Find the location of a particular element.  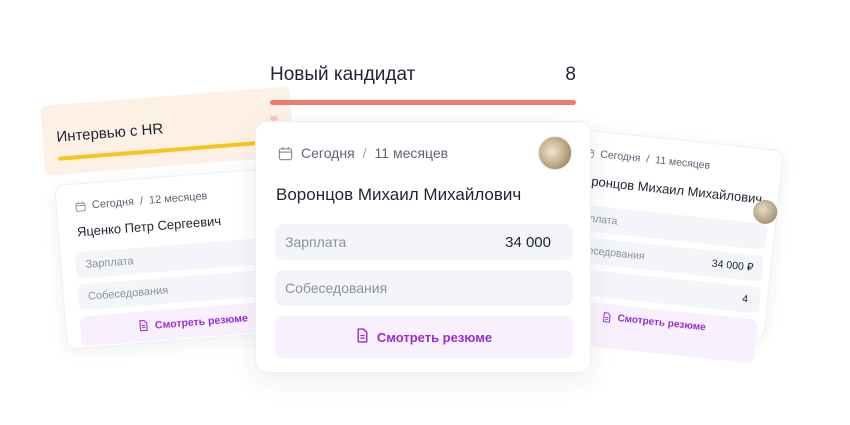

salary-value: 34 000 ₽ is located at coordinates (732, 265).